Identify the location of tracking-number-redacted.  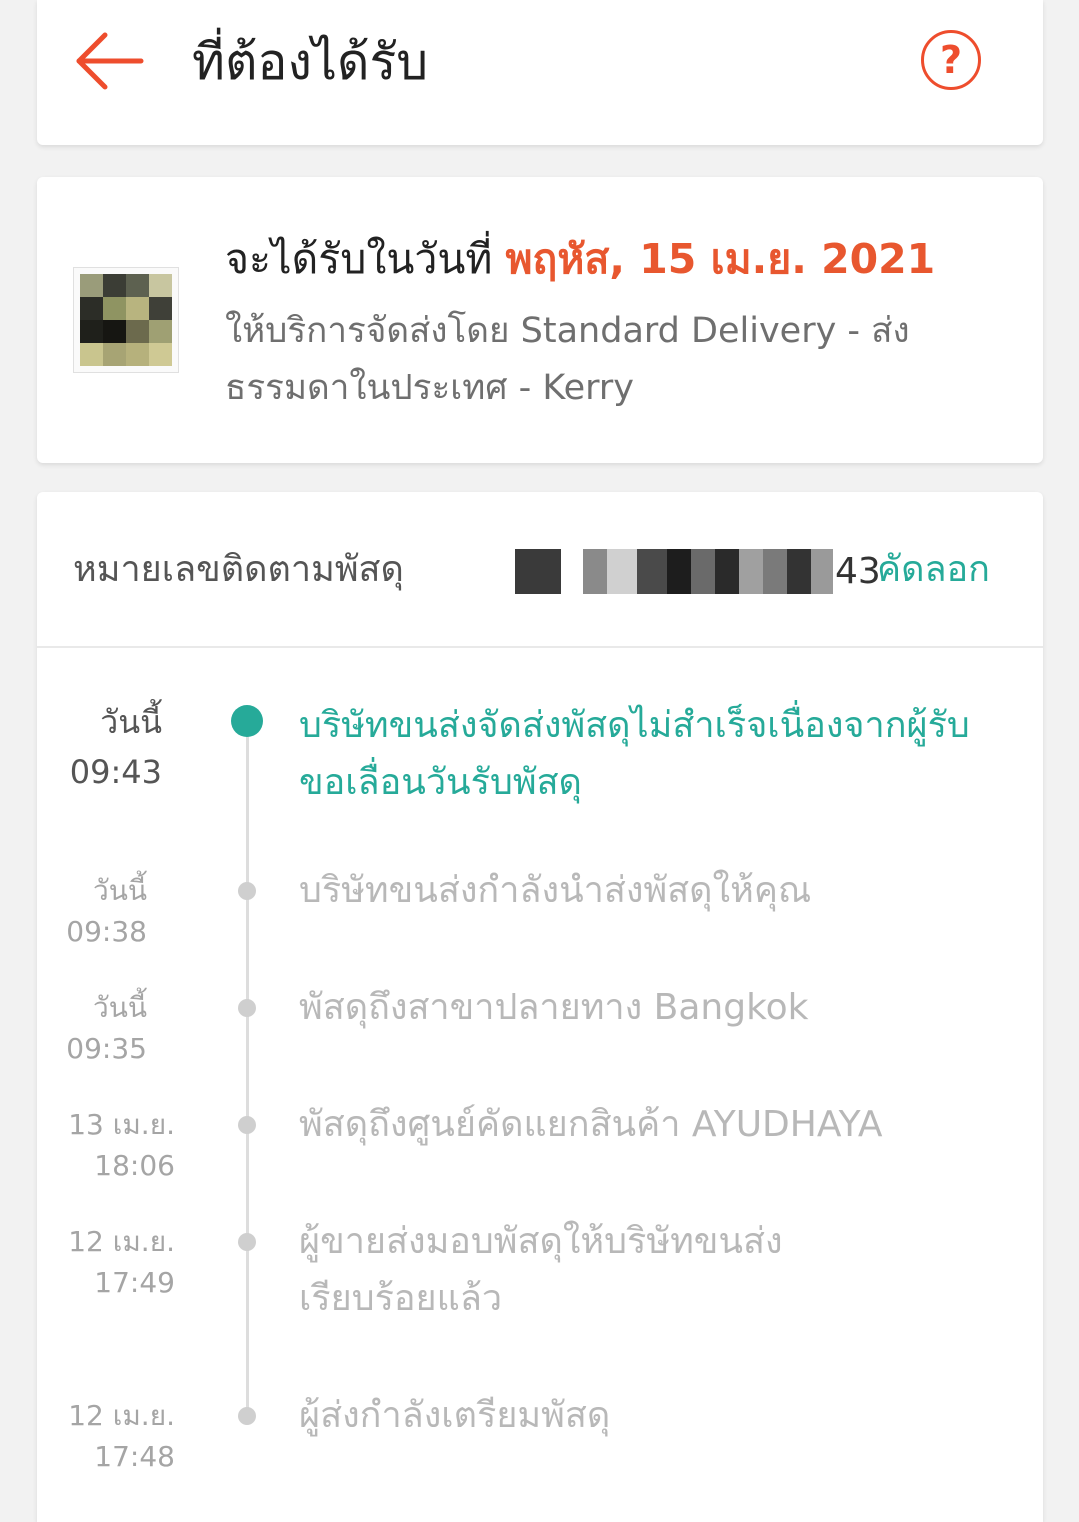
(679, 571).